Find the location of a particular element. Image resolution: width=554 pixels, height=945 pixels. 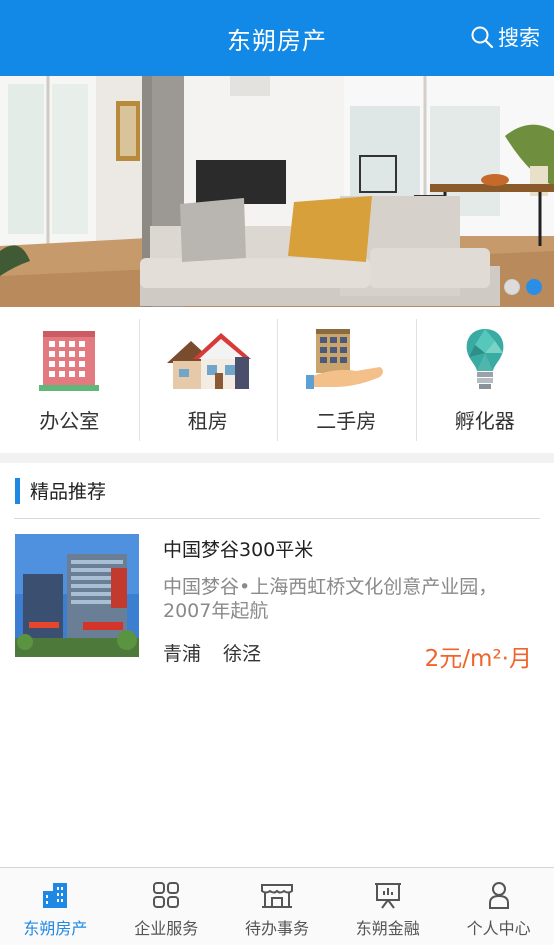

category-label: 办公室 is located at coordinates (69, 421).